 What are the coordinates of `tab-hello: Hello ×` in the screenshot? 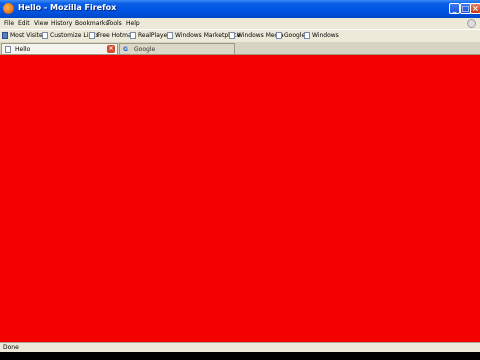 It's located at (59, 48).